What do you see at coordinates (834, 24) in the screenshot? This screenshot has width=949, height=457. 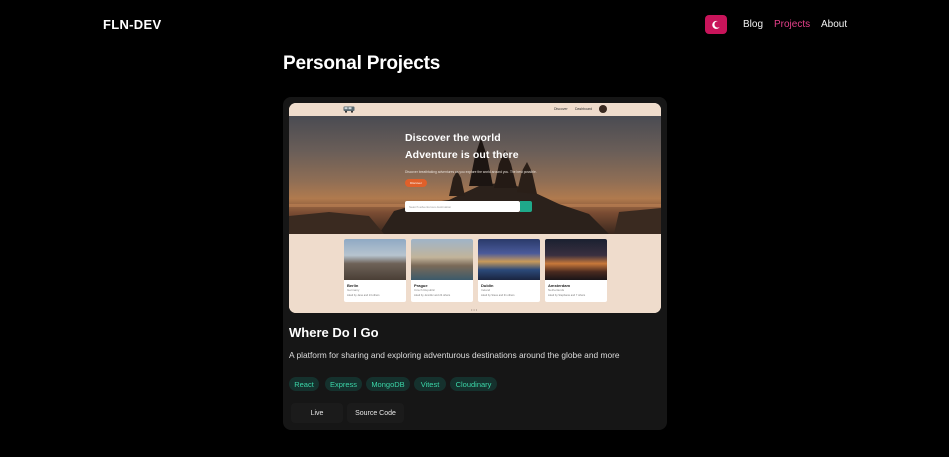 I see `nav-about: About` at bounding box center [834, 24].